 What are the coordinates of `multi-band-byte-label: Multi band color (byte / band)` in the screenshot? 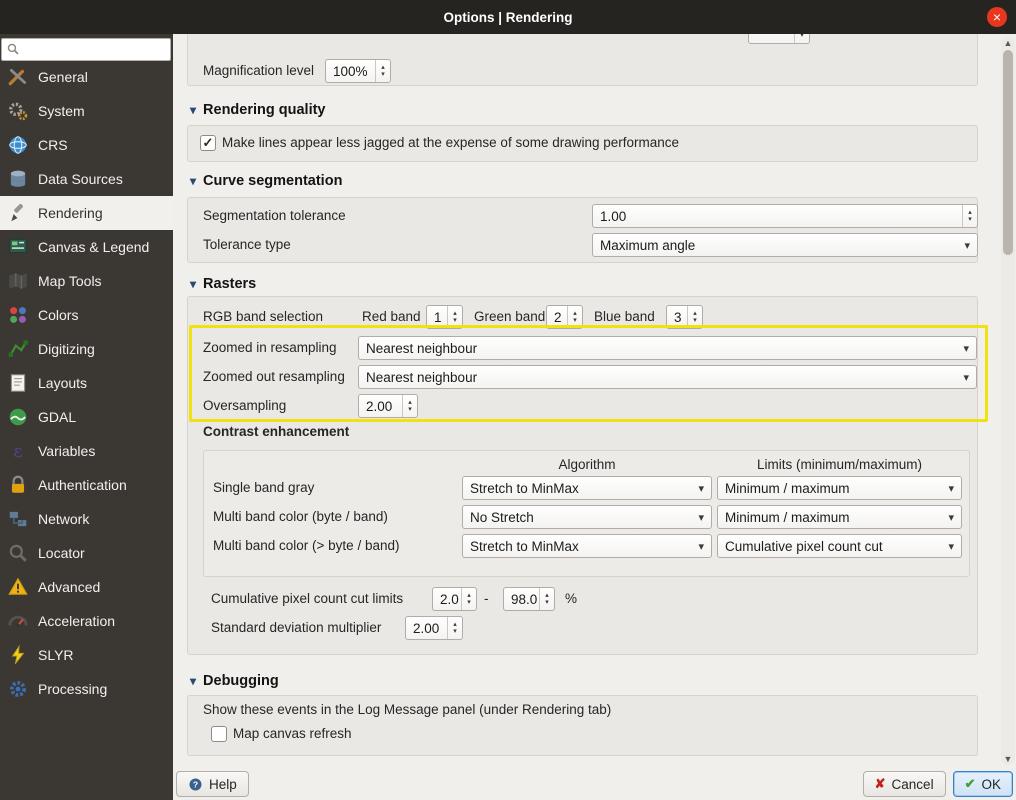 It's located at (300, 516).